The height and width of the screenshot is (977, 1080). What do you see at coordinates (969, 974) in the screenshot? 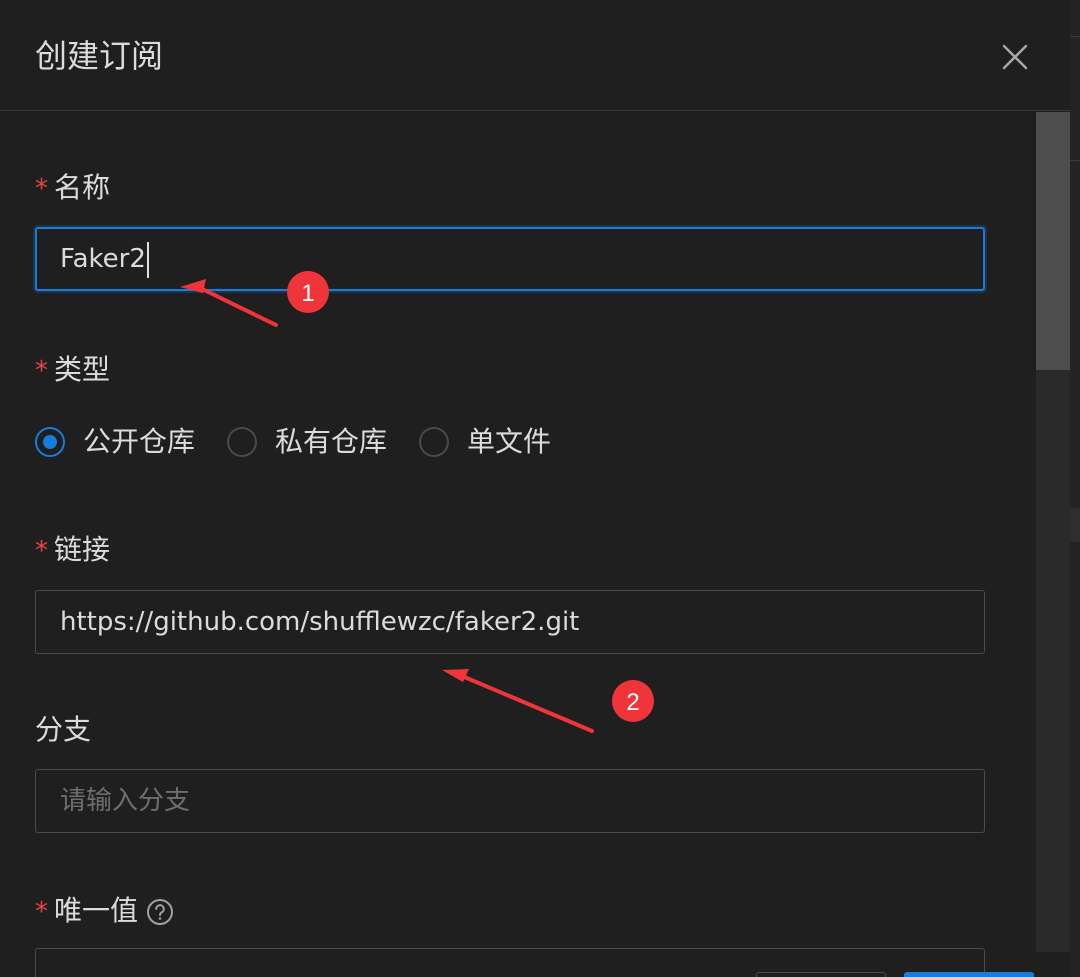
I see `confirm-button` at bounding box center [969, 974].